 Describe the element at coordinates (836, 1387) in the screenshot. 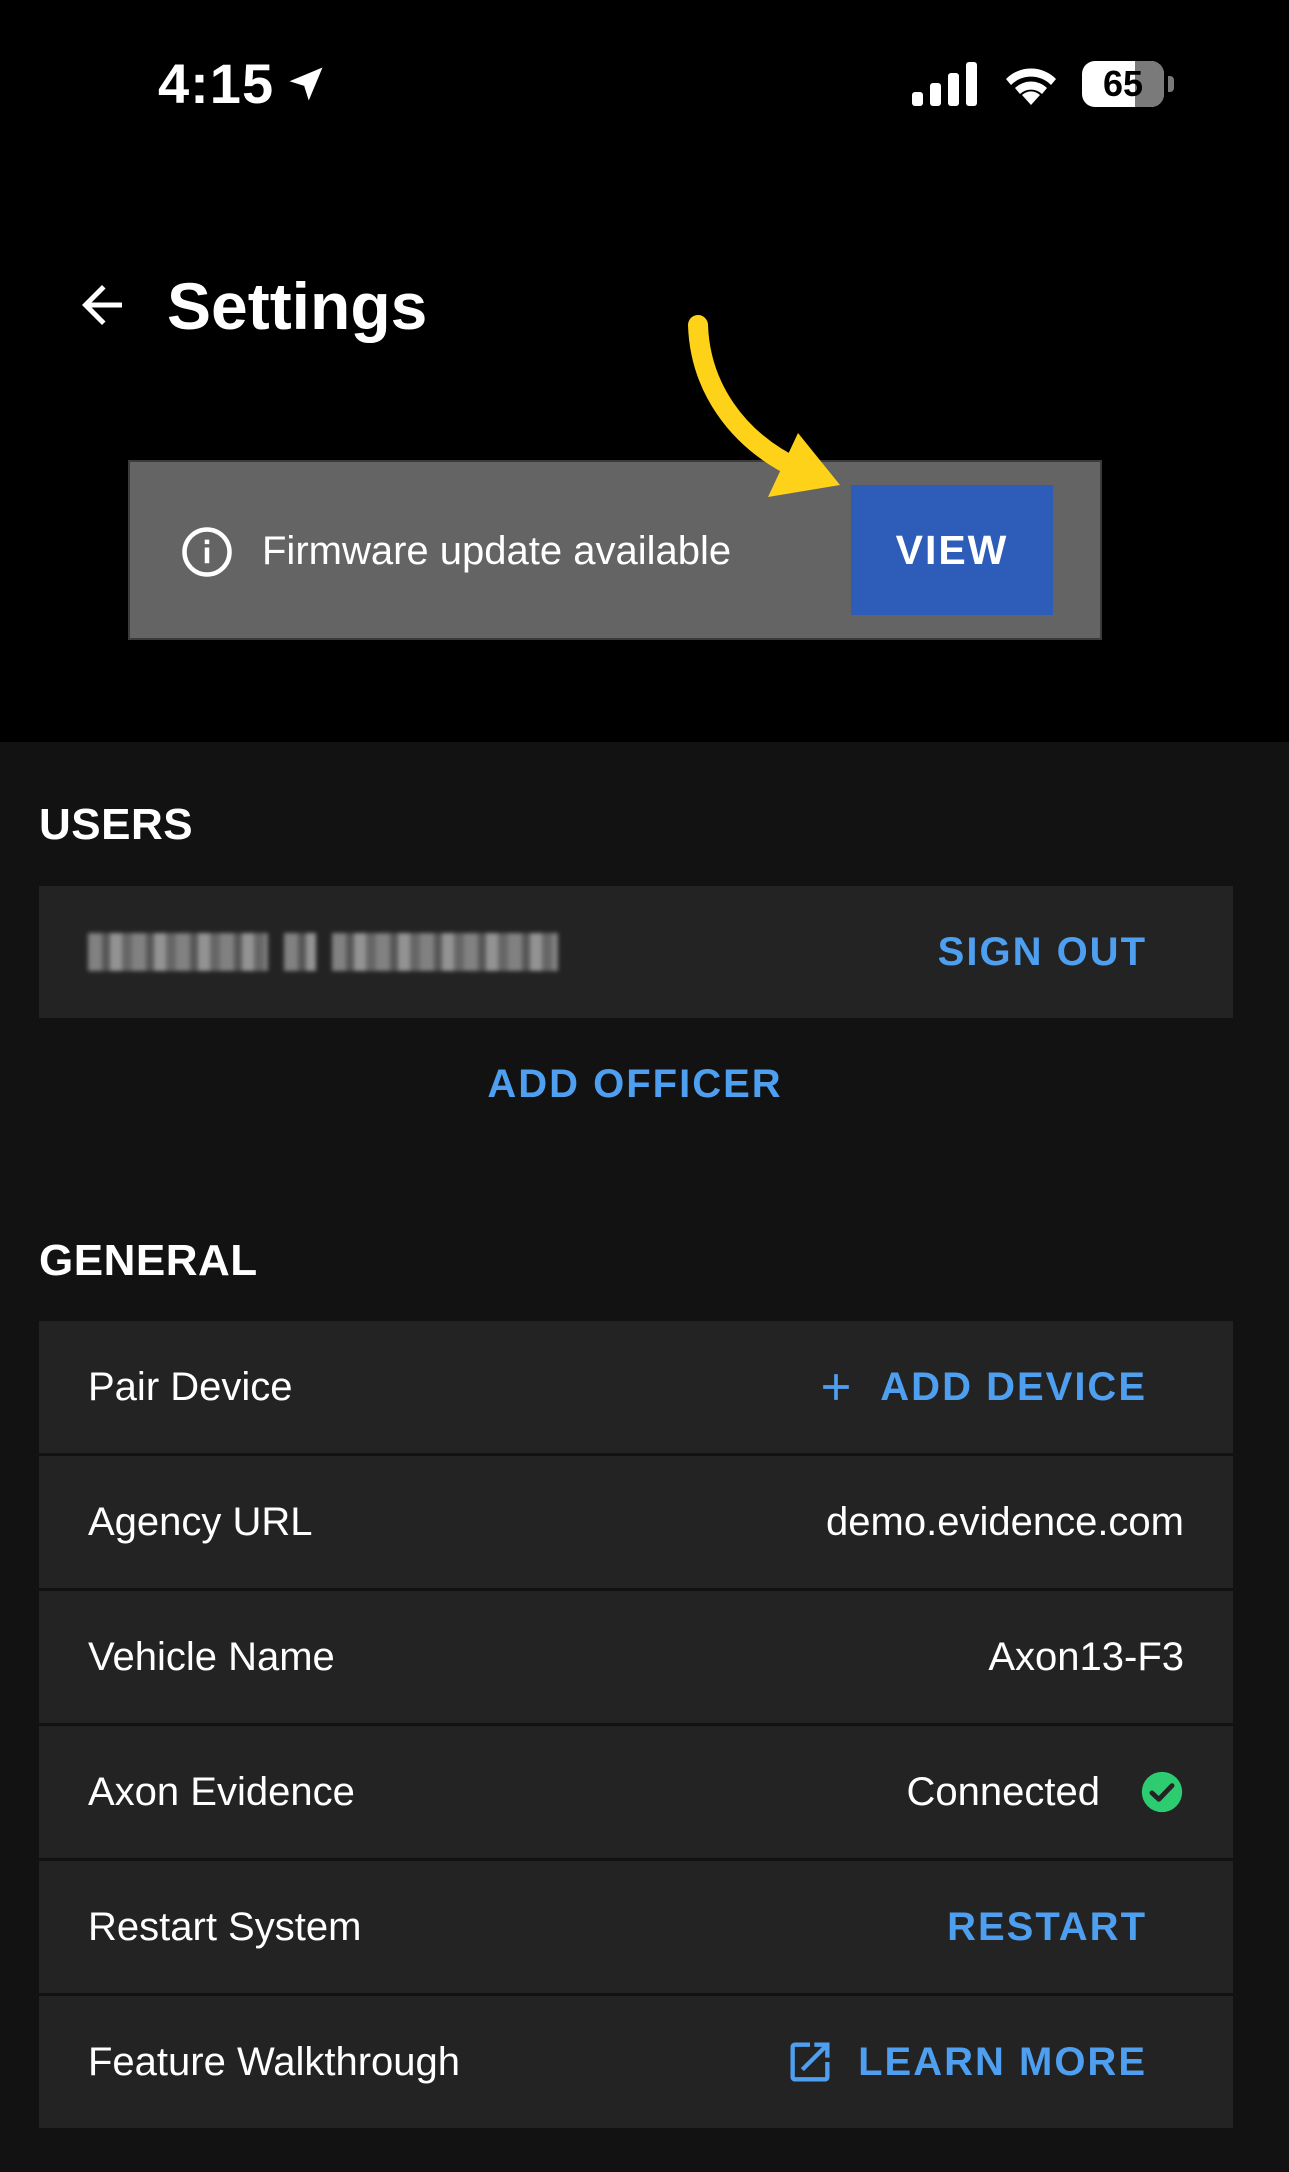

I see `plus-icon` at that location.